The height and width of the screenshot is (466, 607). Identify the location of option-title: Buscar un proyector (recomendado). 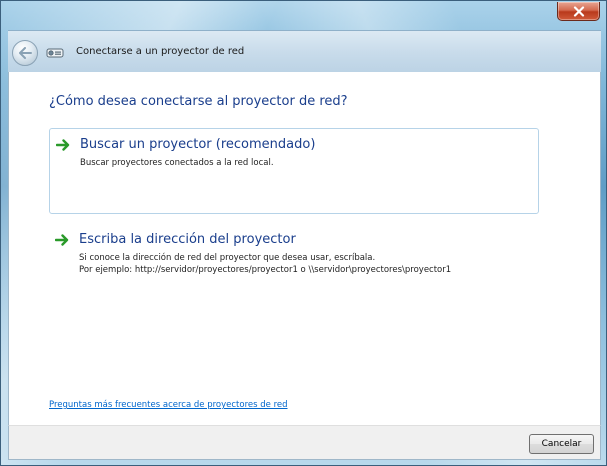
(198, 144).